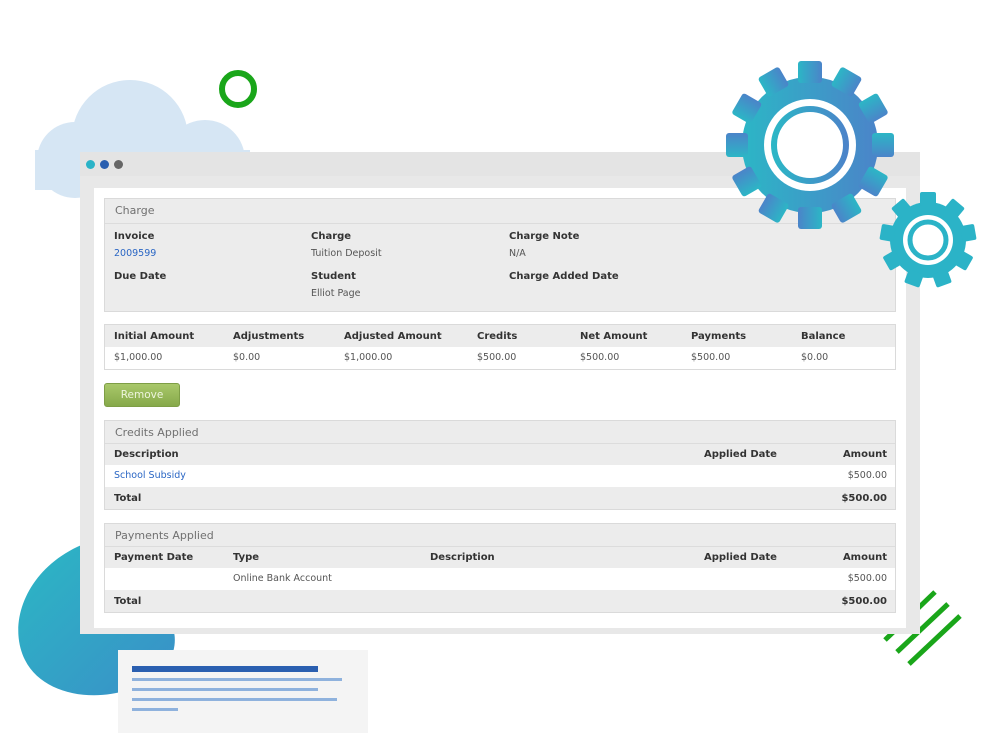  What do you see at coordinates (104, 164) in the screenshot?
I see `window-dot-blue` at bounding box center [104, 164].